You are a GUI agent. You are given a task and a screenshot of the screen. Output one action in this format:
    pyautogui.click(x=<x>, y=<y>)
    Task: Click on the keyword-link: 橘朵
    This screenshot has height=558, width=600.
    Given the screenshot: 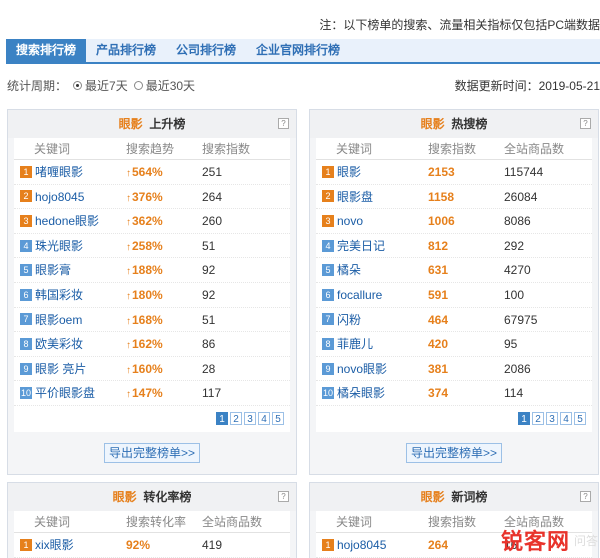 What is the action you would take?
    pyautogui.click(x=349, y=270)
    